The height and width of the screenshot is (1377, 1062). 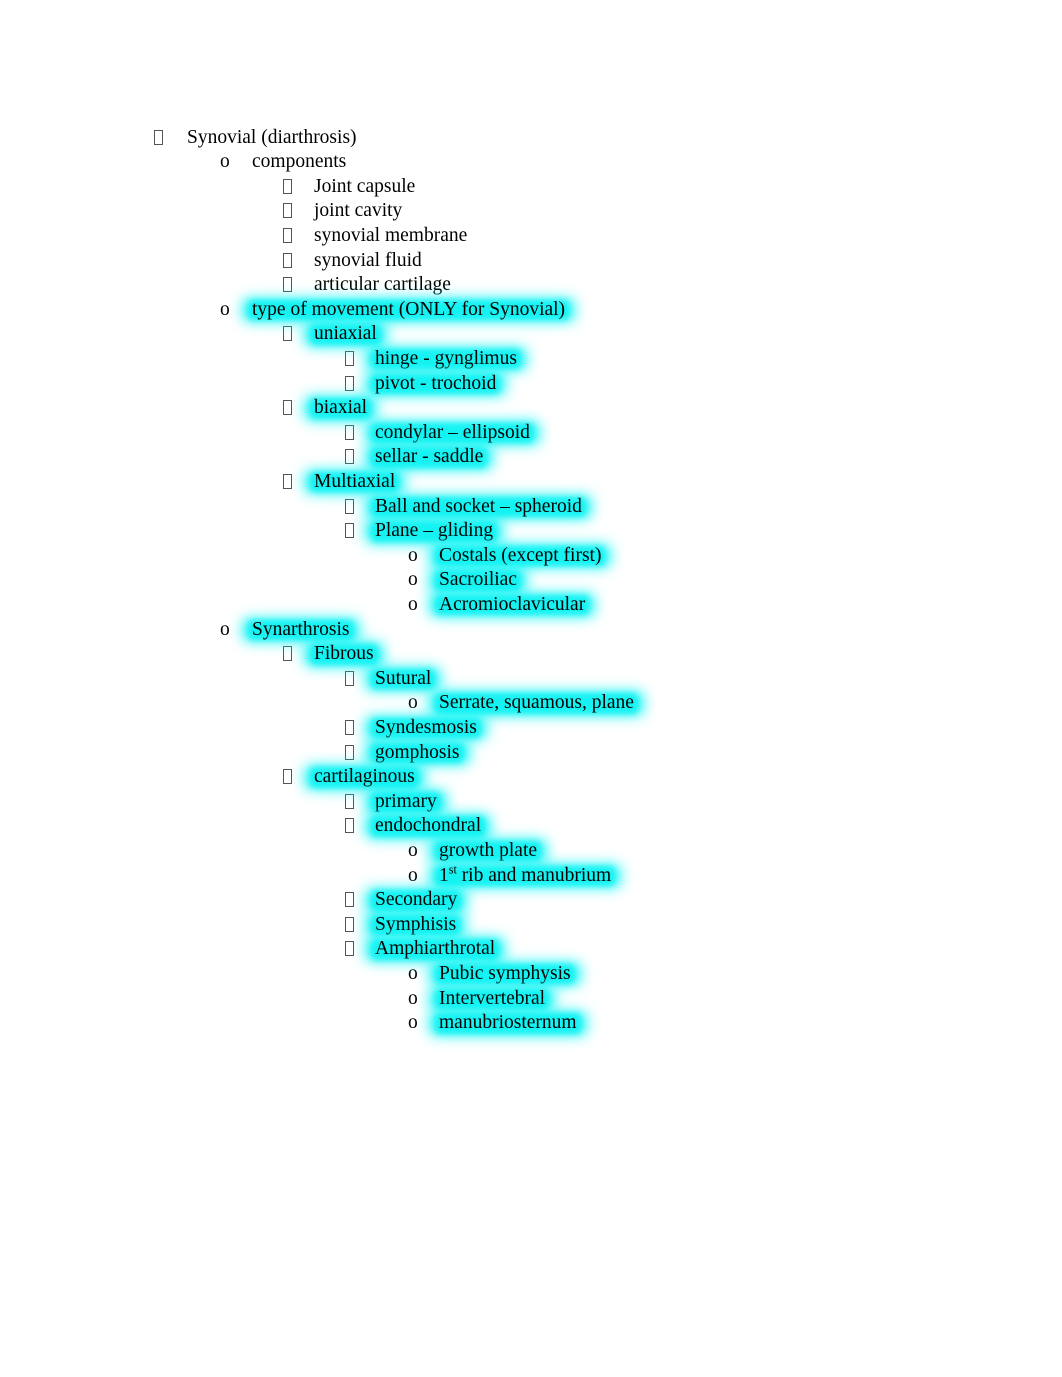 What do you see at coordinates (531, 457) in the screenshot?
I see `outline-row: sellar - saddle` at bounding box center [531, 457].